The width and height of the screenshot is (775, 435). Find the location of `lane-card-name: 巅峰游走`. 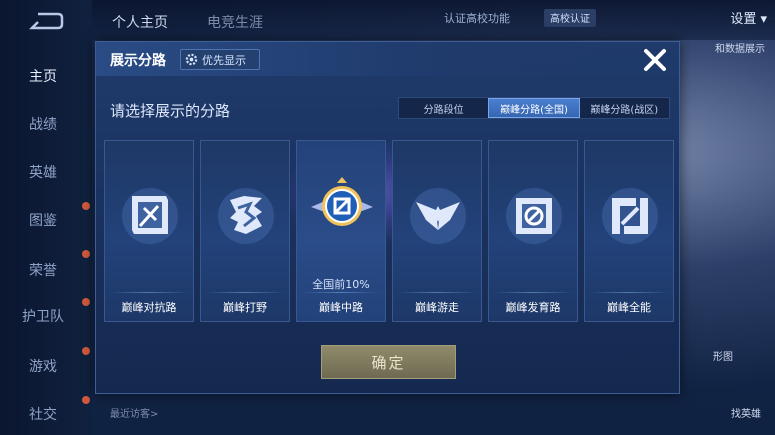

lane-card-name: 巅峰游走 is located at coordinates (437, 307).